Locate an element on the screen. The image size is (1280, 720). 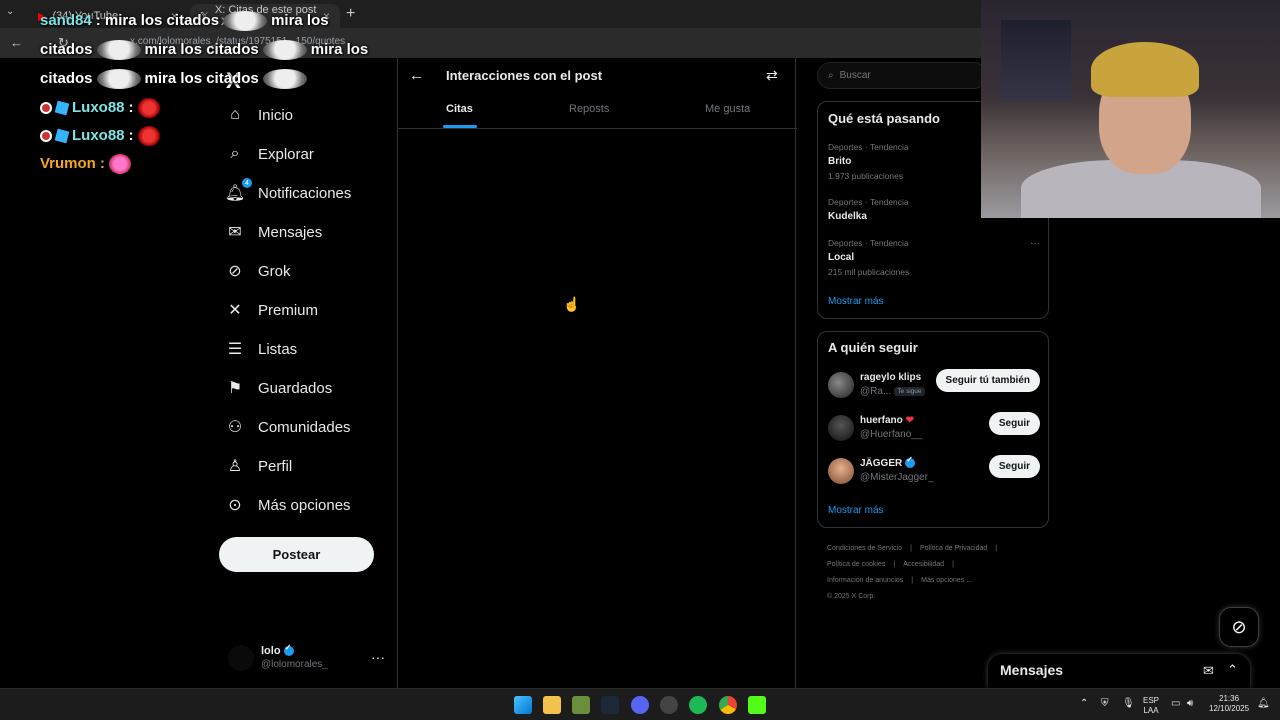
nav-label: Guardados is located at coordinates (295, 388).